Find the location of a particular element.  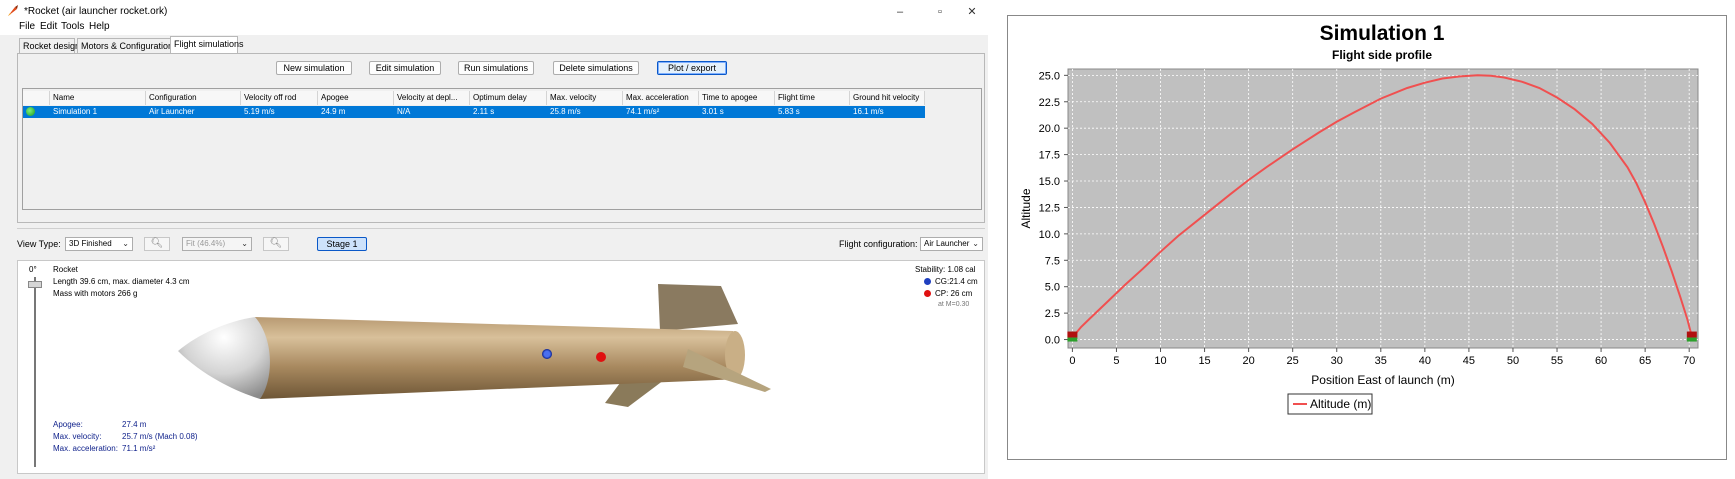

slider-thumb is located at coordinates (35, 284).